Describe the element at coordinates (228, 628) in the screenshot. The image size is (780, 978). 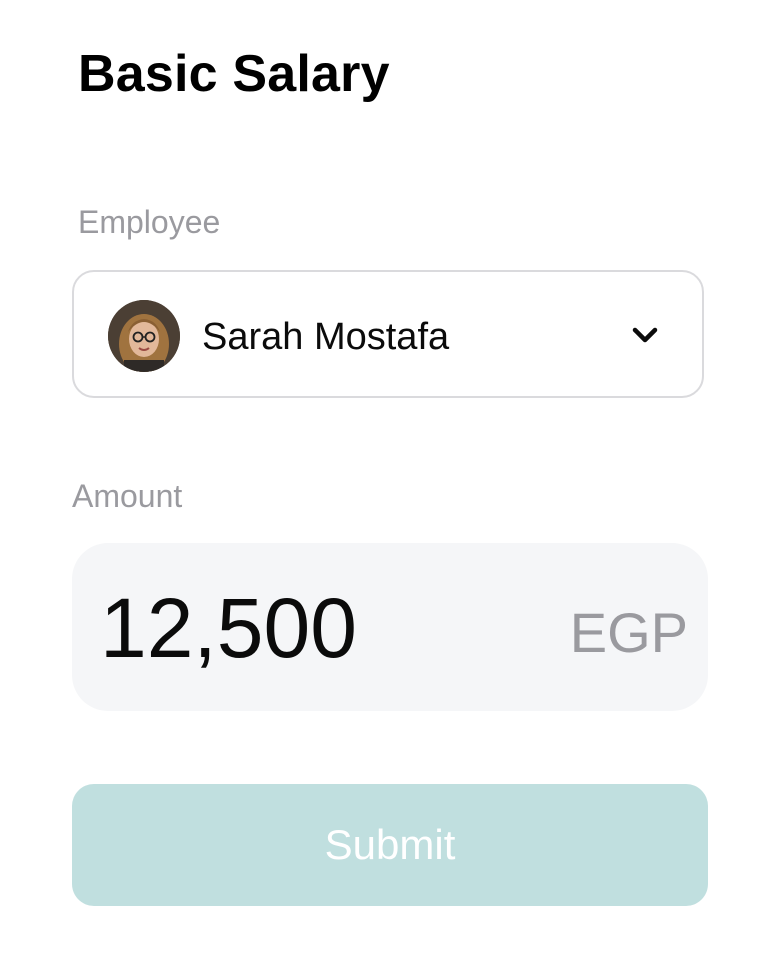
I see `amount-value: 12,500` at that location.